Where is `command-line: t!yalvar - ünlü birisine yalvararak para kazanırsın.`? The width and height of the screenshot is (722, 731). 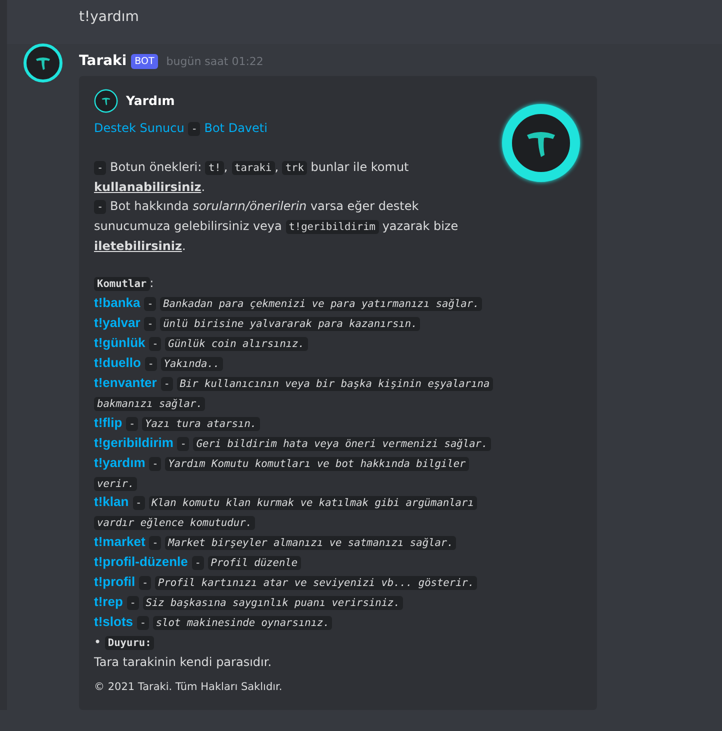 command-line: t!yalvar - ünlü birisine yalvararak para kazanırsın. is located at coordinates (292, 324).